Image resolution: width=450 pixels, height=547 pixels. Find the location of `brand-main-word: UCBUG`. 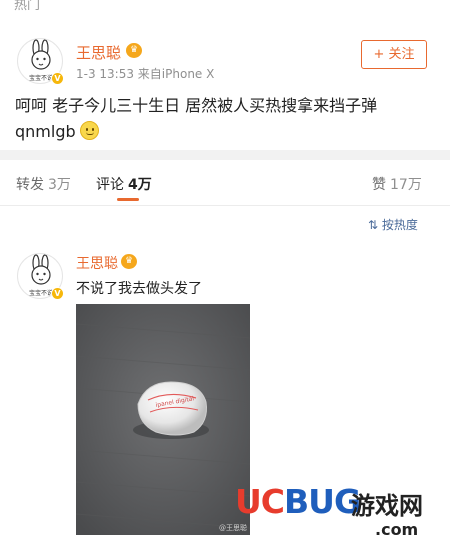

brand-main-word: UCBUG is located at coordinates (298, 501).